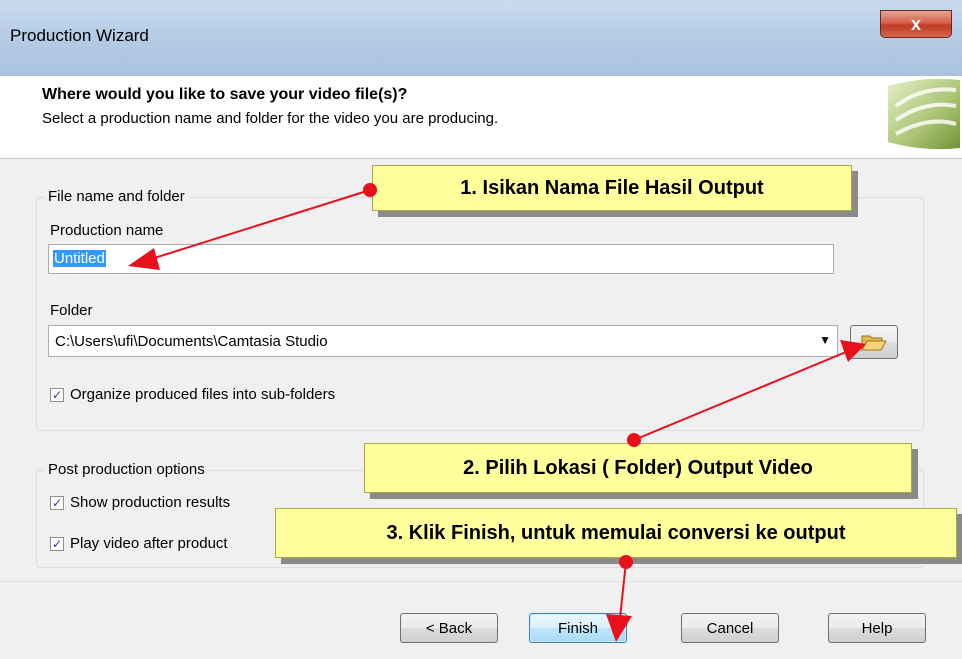  What do you see at coordinates (877, 628) in the screenshot?
I see `help-button: Help` at bounding box center [877, 628].